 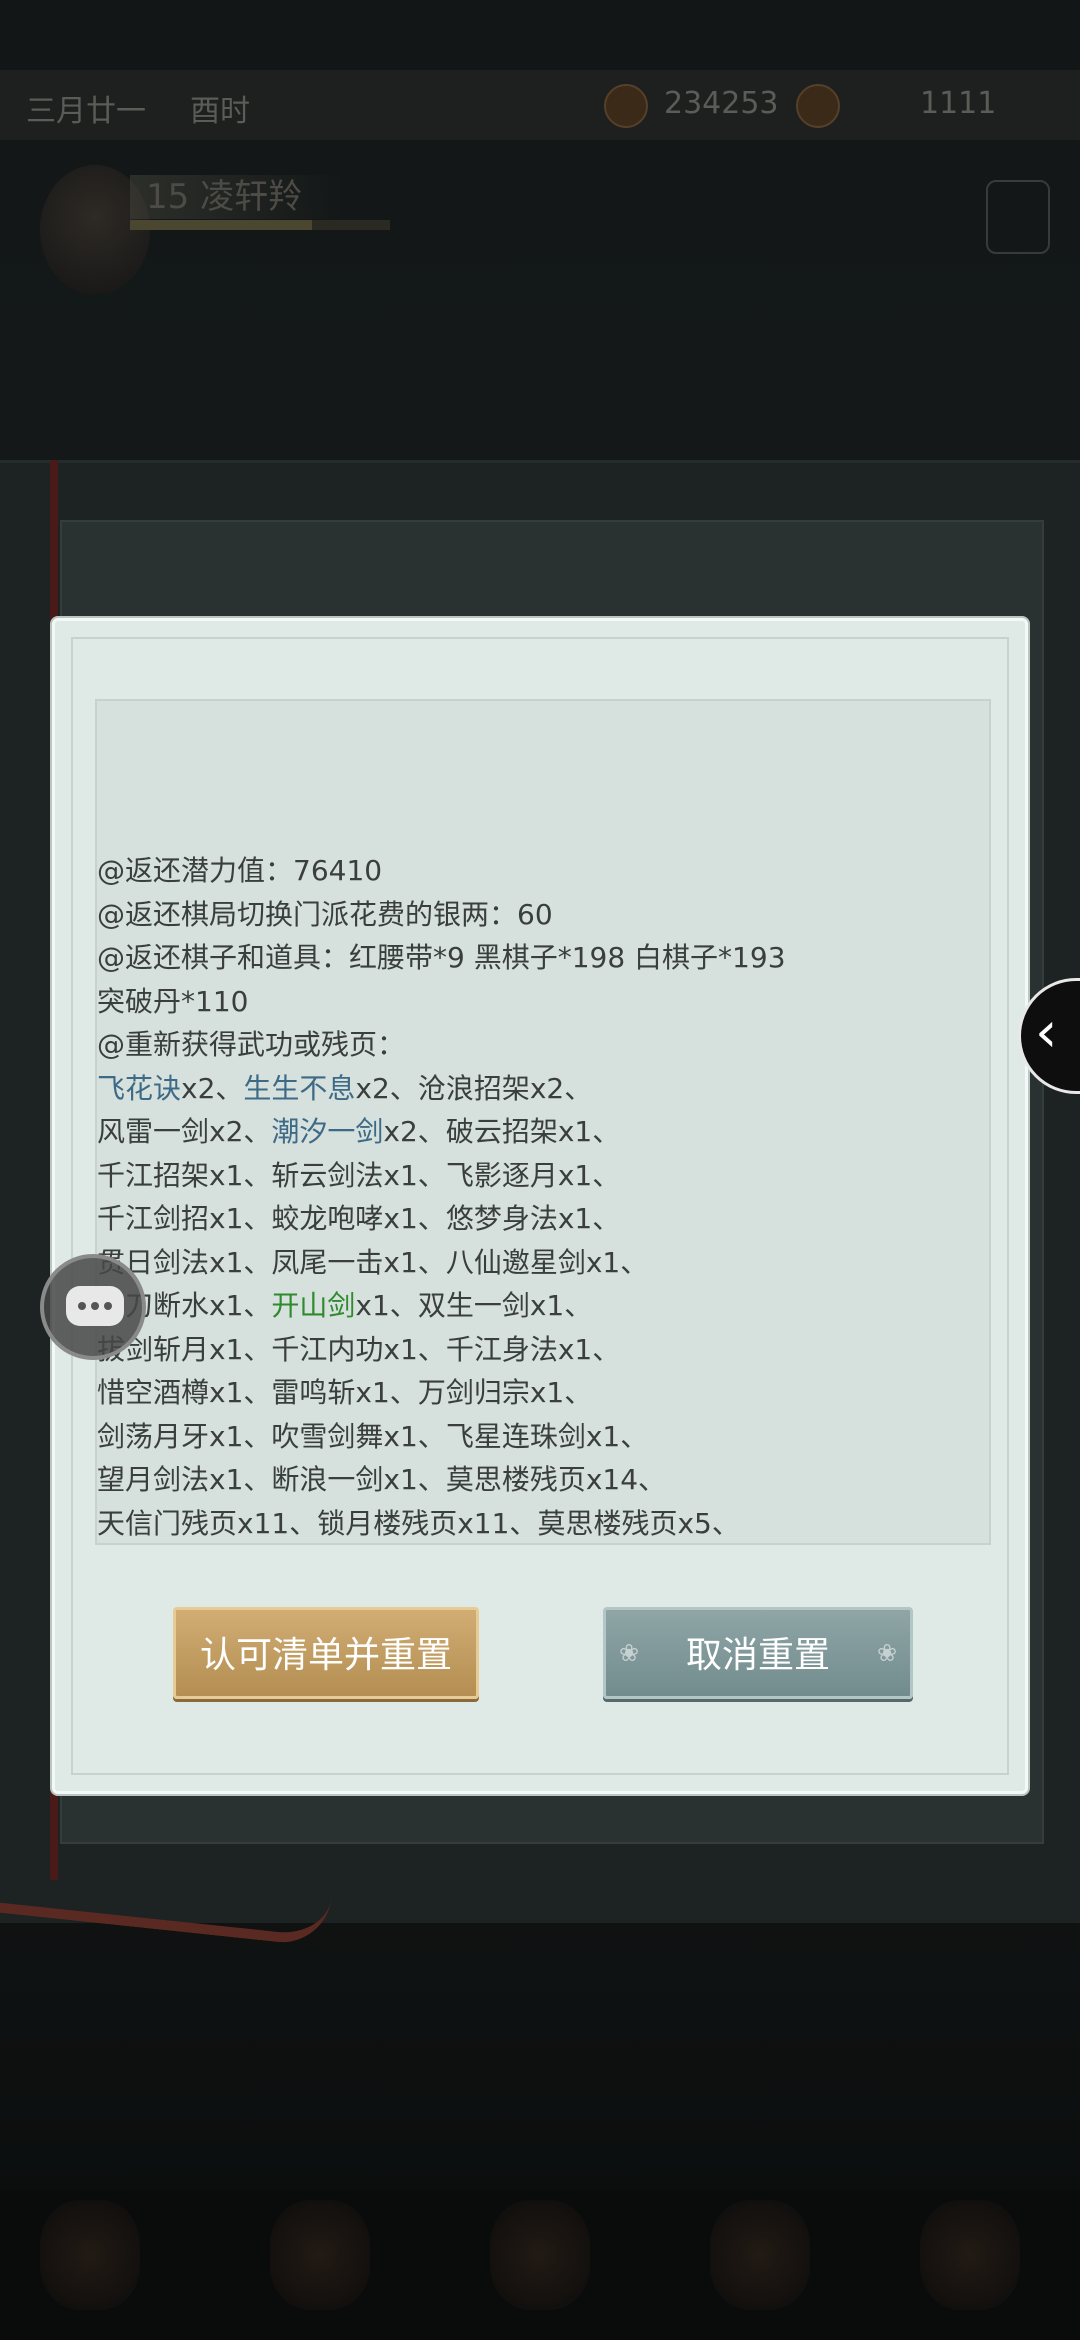 What do you see at coordinates (29, 1170) in the screenshot?
I see `book-spine` at bounding box center [29, 1170].